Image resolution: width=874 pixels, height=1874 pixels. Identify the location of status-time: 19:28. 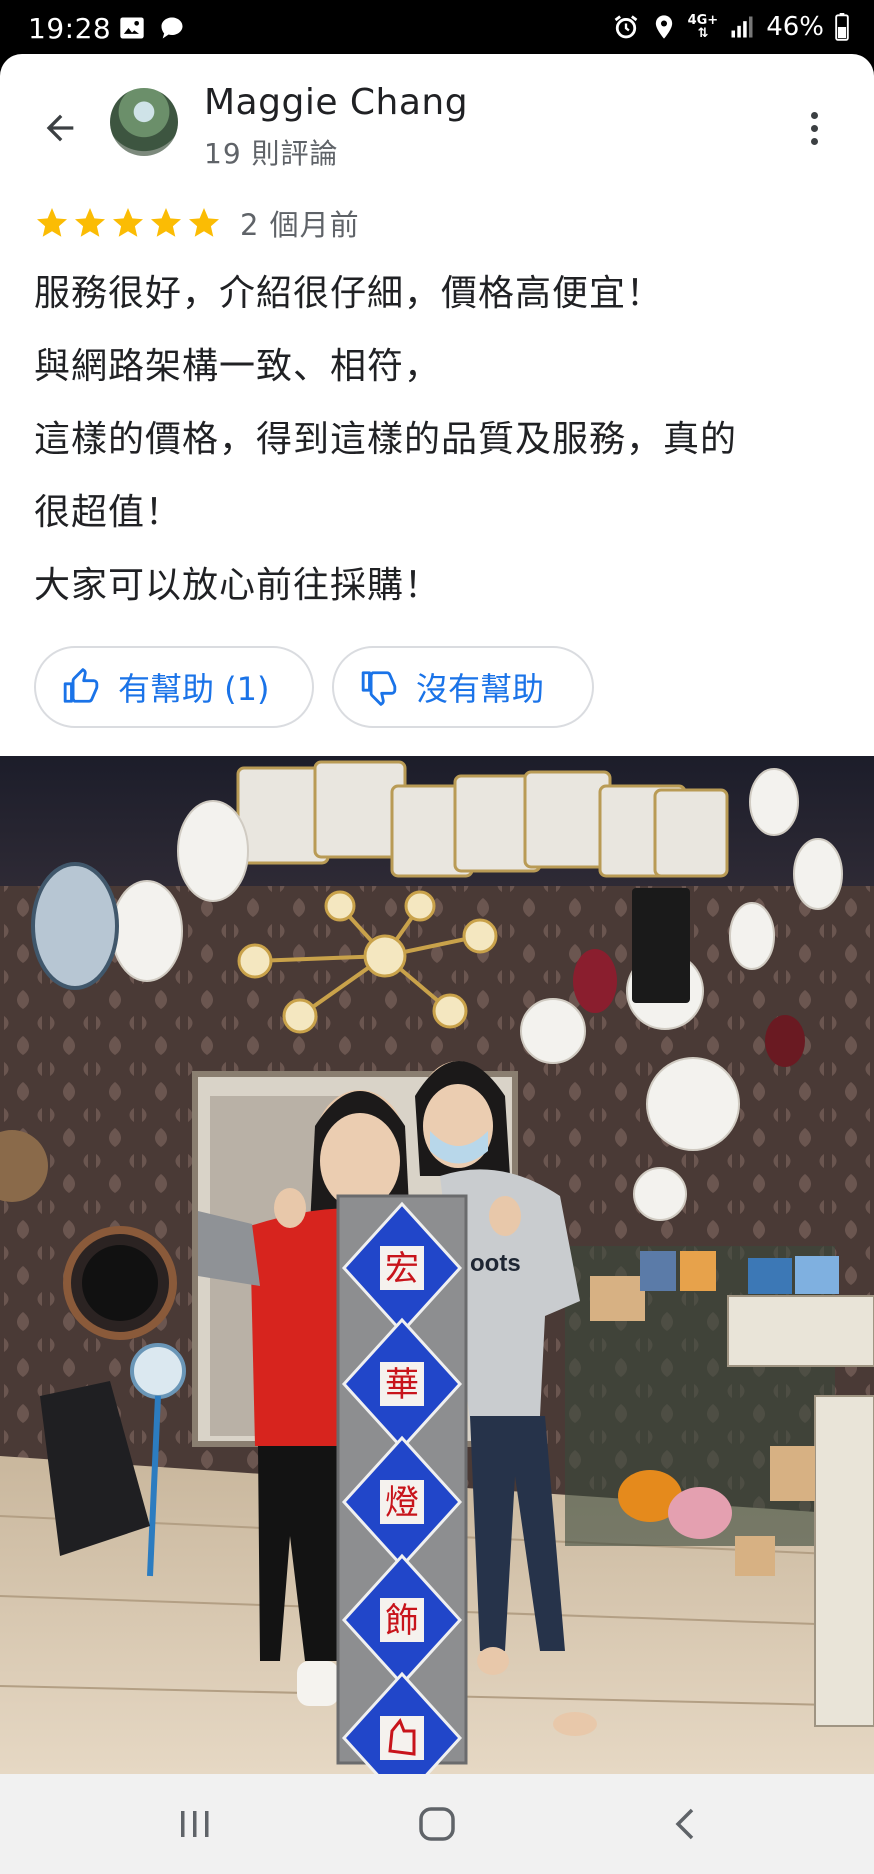
(70, 28).